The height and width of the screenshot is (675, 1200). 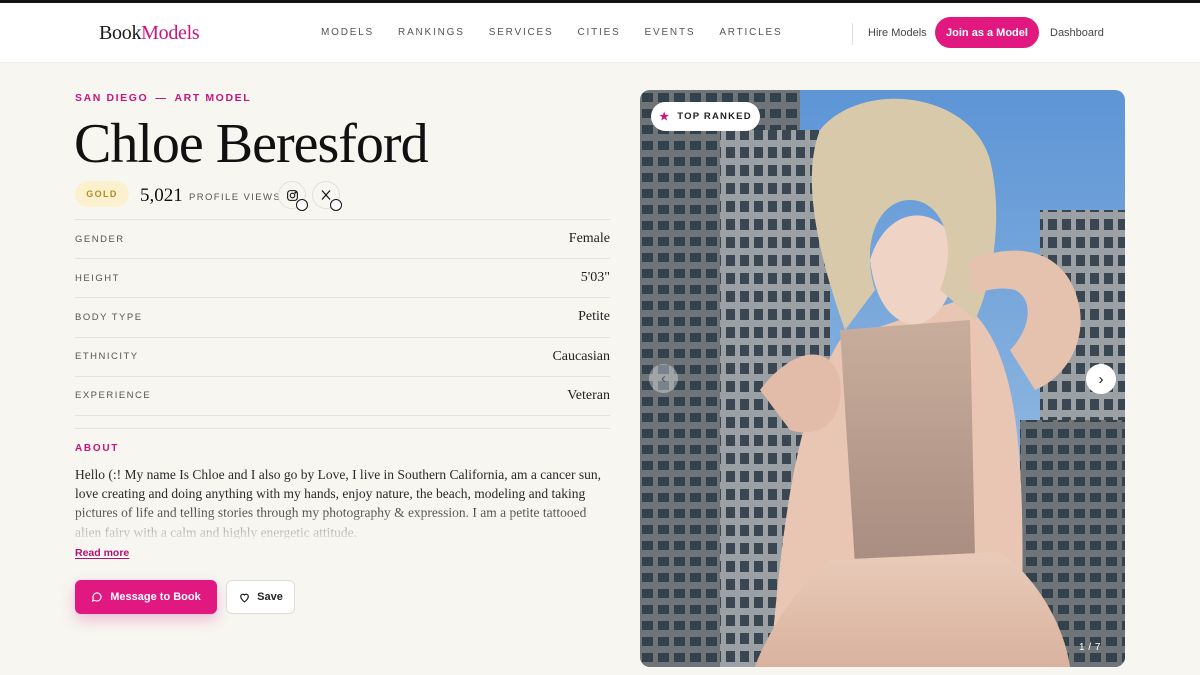 I want to click on attribute-label: BODY TYPE, so click(x=109, y=317).